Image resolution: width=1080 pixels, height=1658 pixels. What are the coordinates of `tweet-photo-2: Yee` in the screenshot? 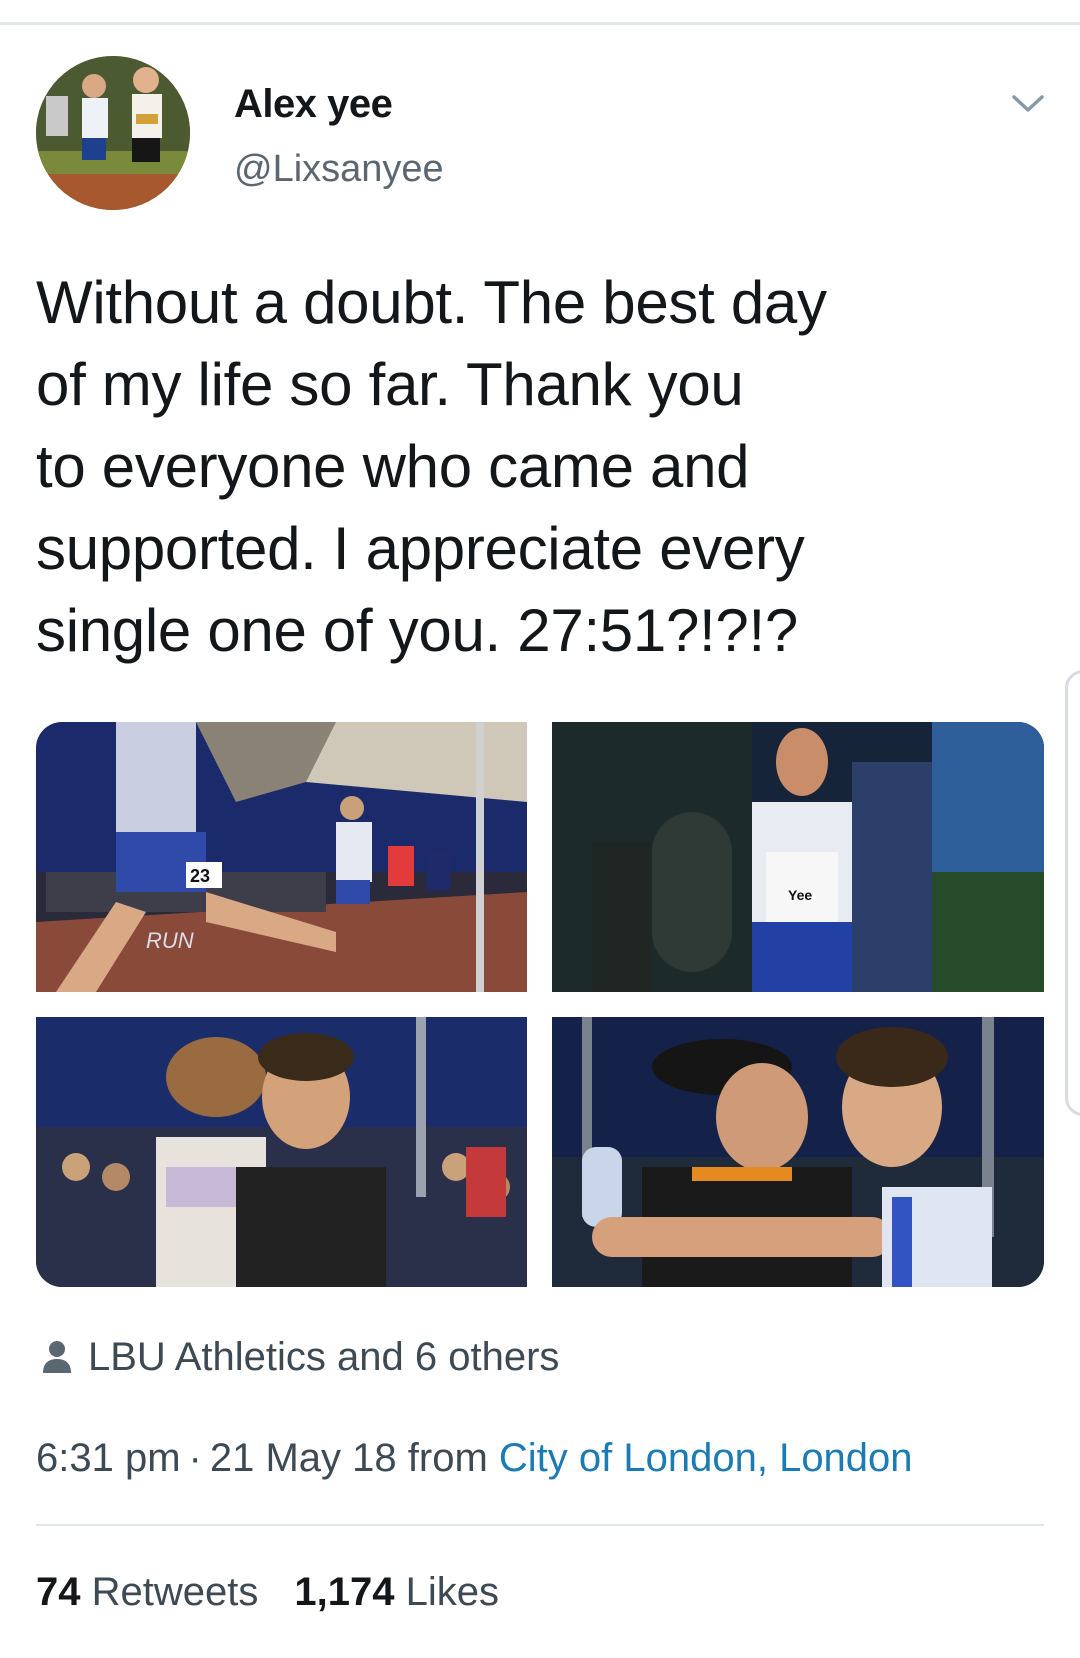 It's located at (798, 857).